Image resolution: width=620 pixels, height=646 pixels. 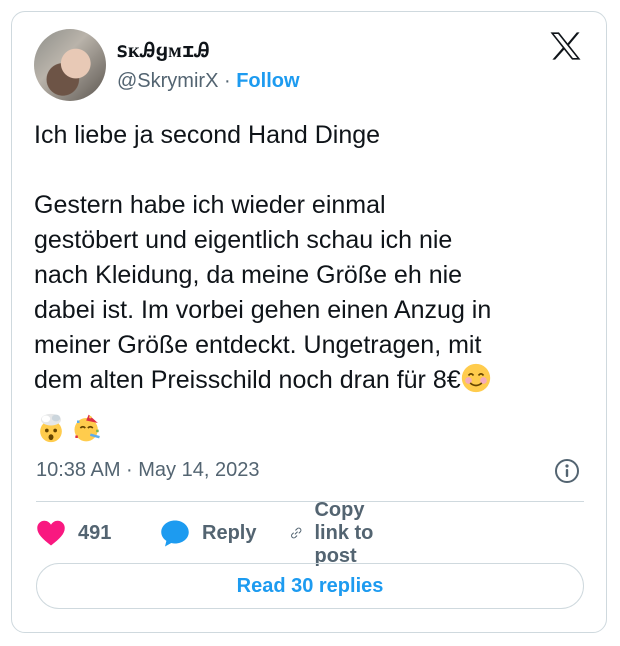 I want to click on tweet-timestamp: 10:38 AM · May 14, 2023, so click(x=147, y=470).